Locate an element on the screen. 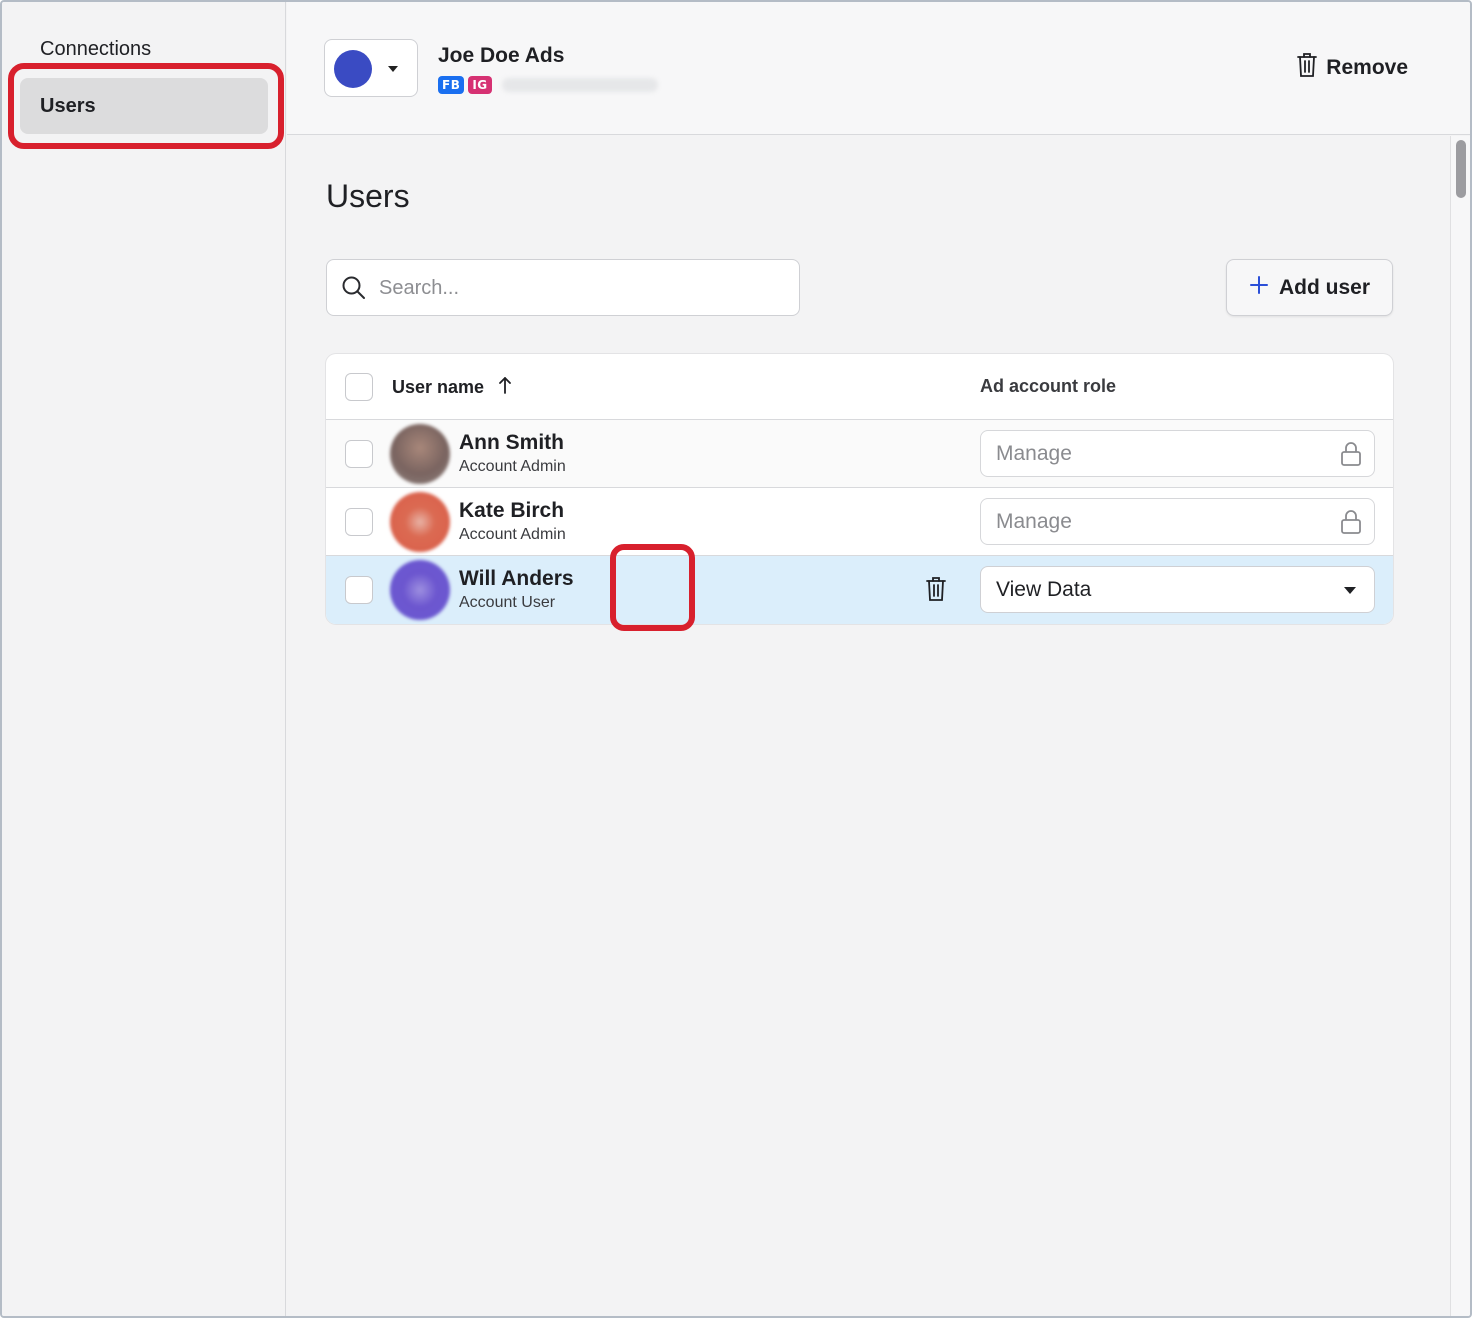 The width and height of the screenshot is (1472, 1318). facebook-badge: FB is located at coordinates (451, 85).